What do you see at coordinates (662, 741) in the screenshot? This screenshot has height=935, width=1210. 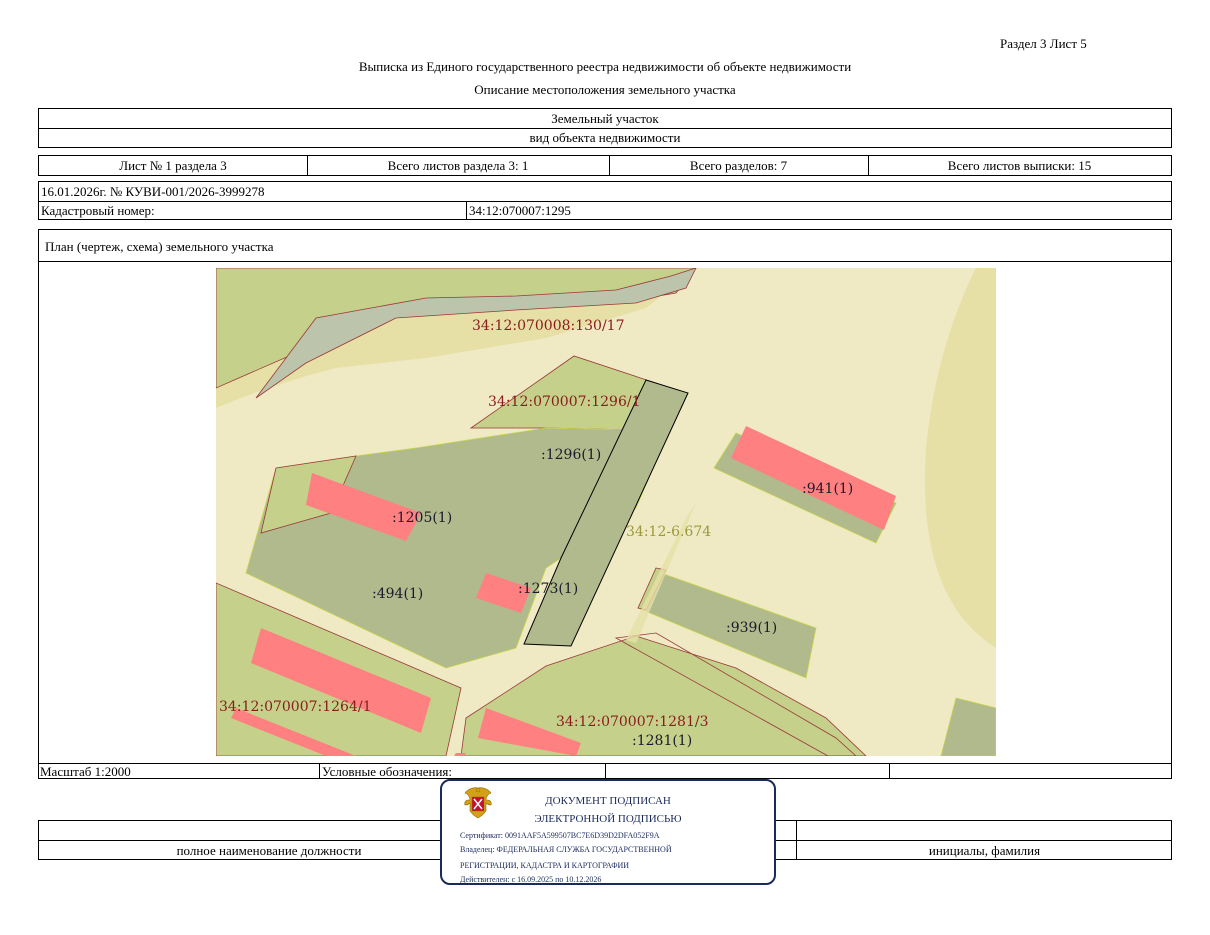 I see `label-1281: :1281(1)` at bounding box center [662, 741].